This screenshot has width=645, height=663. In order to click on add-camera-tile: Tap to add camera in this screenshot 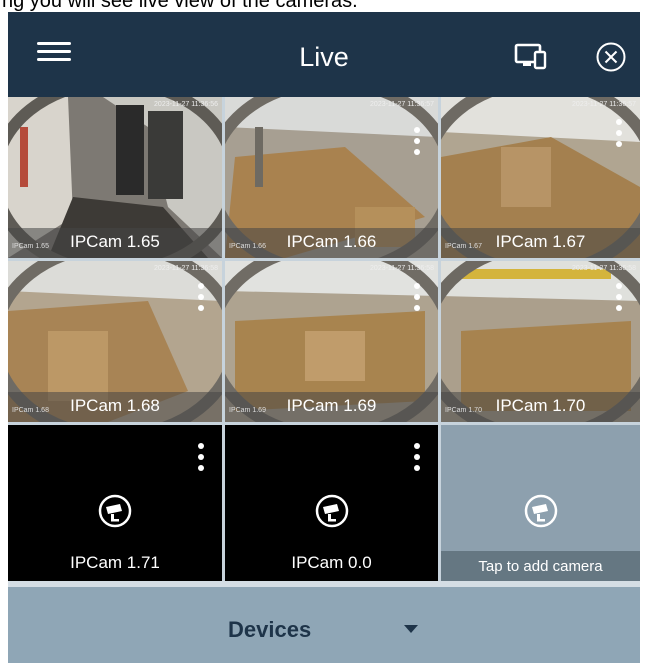, I will do `click(540, 503)`.